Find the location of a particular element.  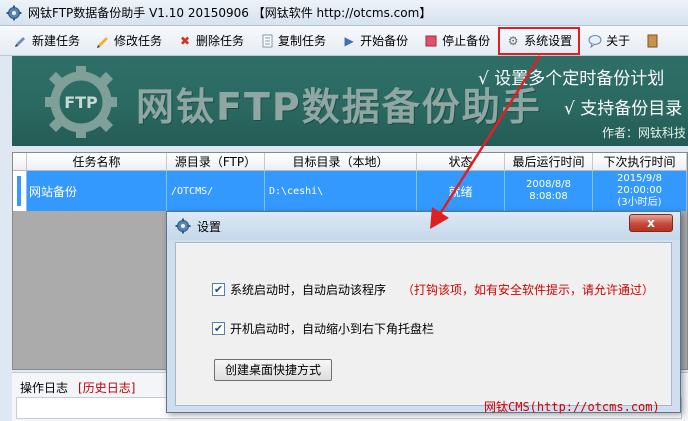

about-button: 关于 is located at coordinates (609, 41).